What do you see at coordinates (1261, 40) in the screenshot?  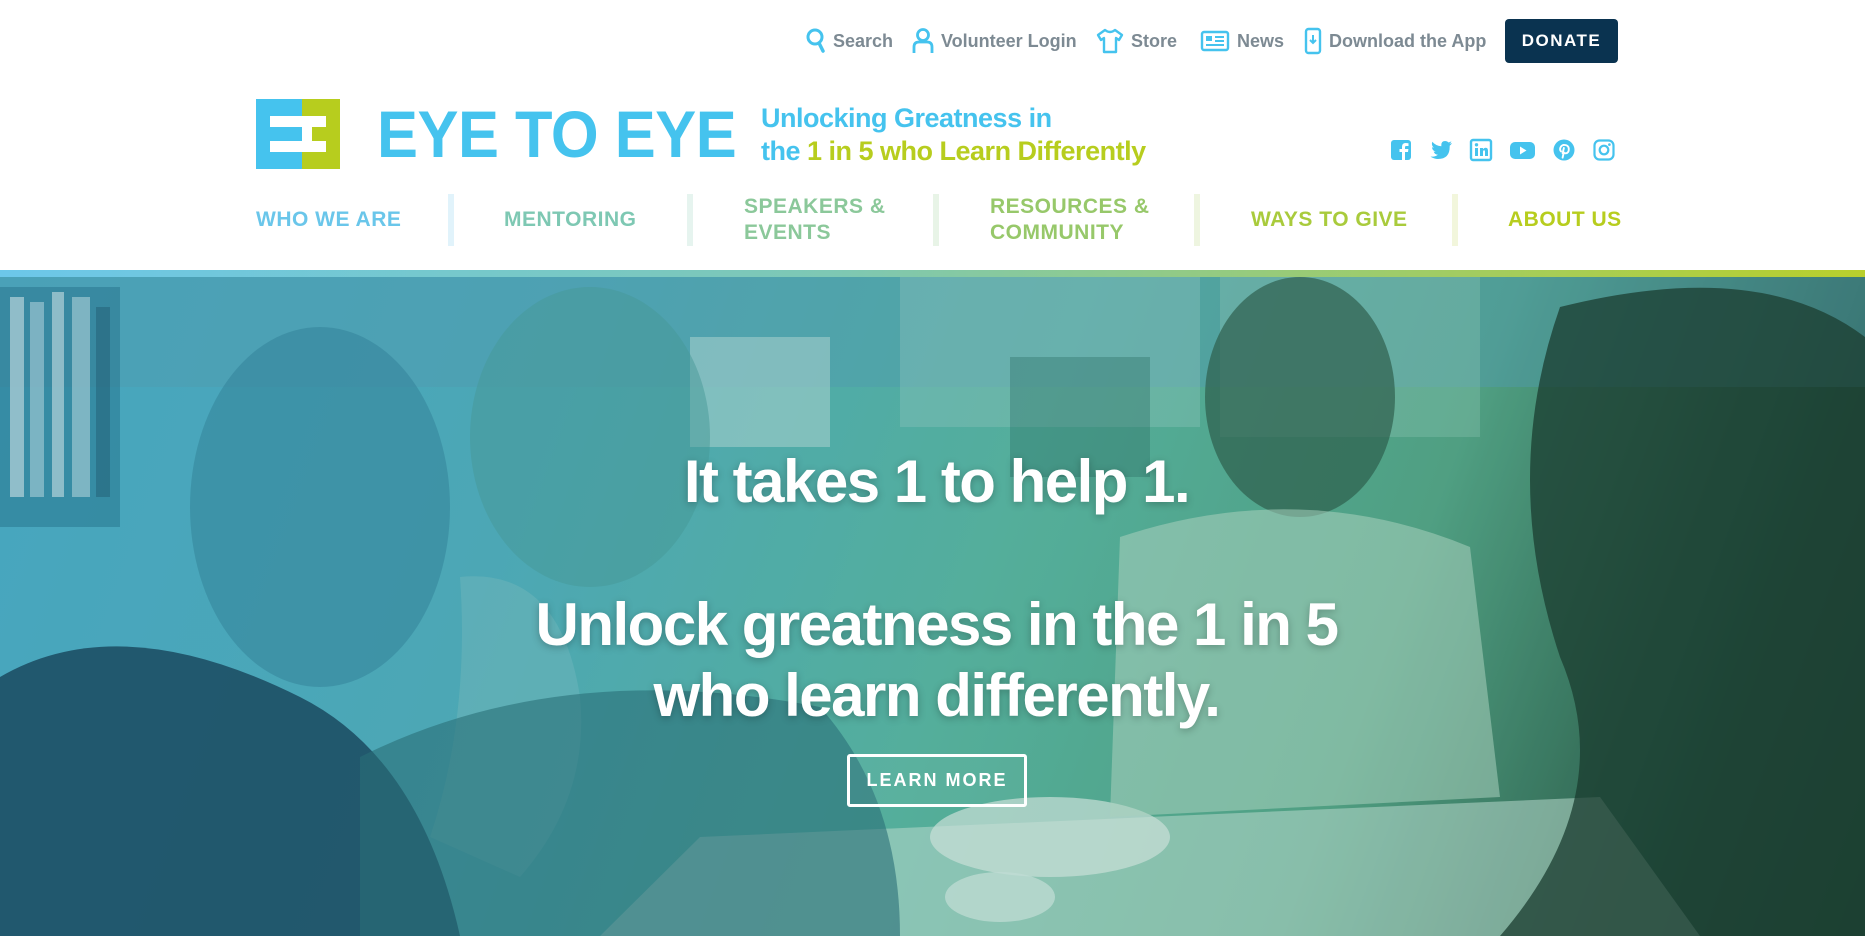 I see `news-label: News` at bounding box center [1261, 40].